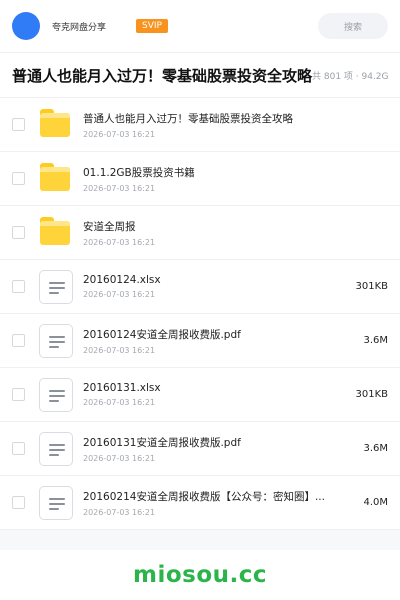 The width and height of the screenshot is (400, 600). What do you see at coordinates (353, 26) in the screenshot?
I see `search-input: 搜索` at bounding box center [353, 26].